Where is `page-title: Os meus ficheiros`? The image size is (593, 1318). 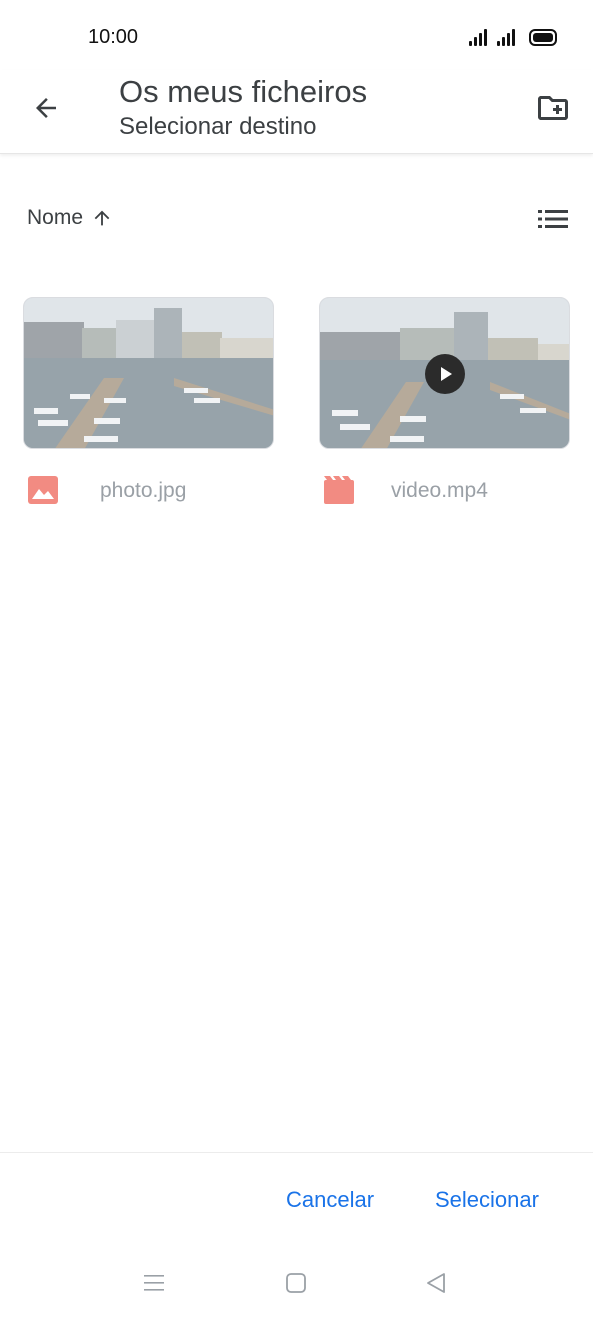
page-title: Os meus ficheiros is located at coordinates (243, 91).